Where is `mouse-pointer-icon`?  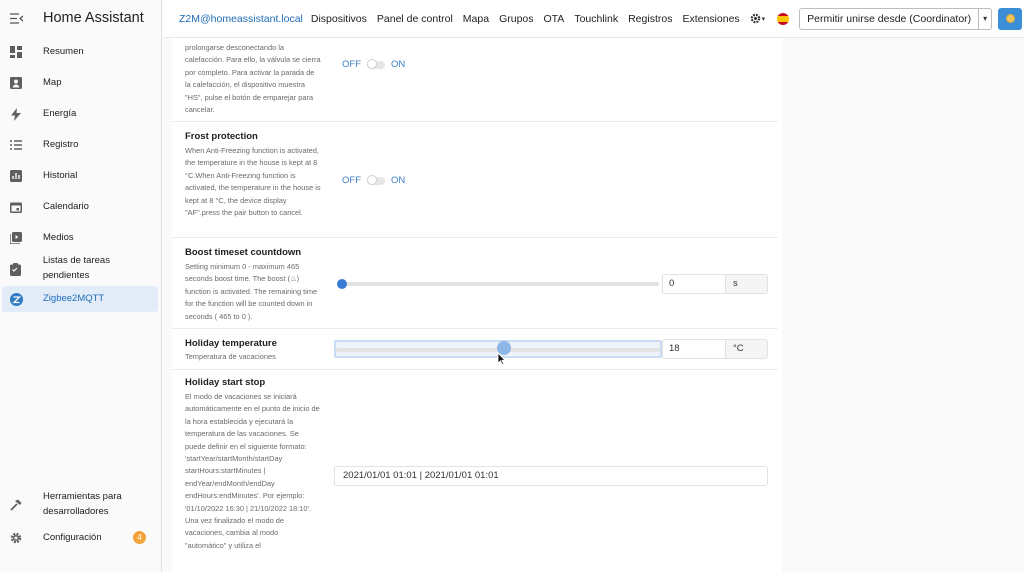 mouse-pointer-icon is located at coordinates (501, 359).